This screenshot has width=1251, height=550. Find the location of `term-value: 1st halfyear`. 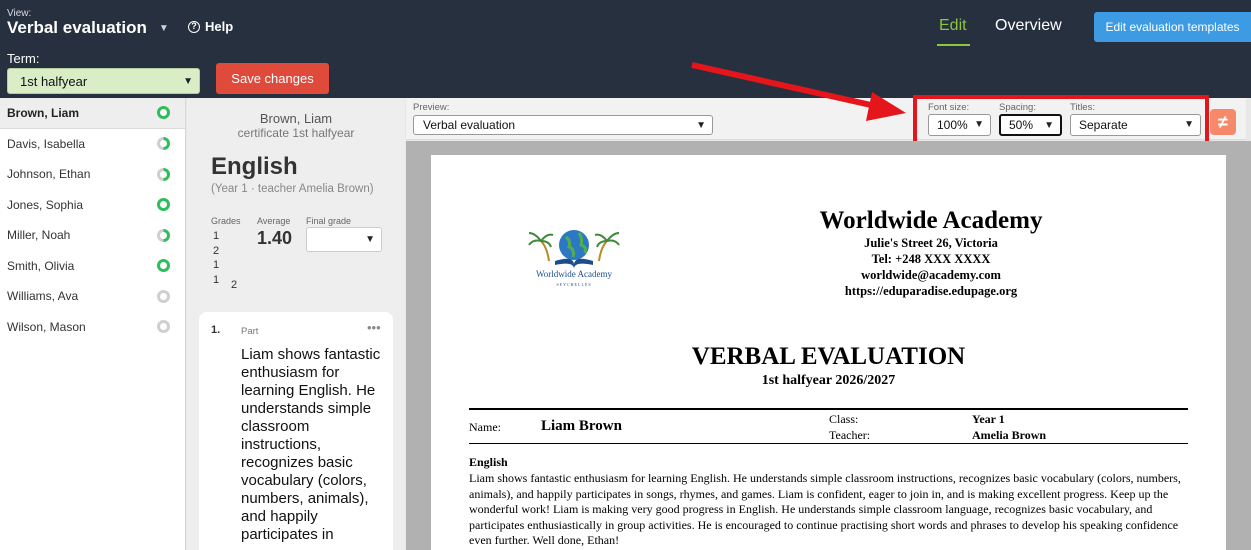

term-value: 1st halfyear is located at coordinates (54, 81).